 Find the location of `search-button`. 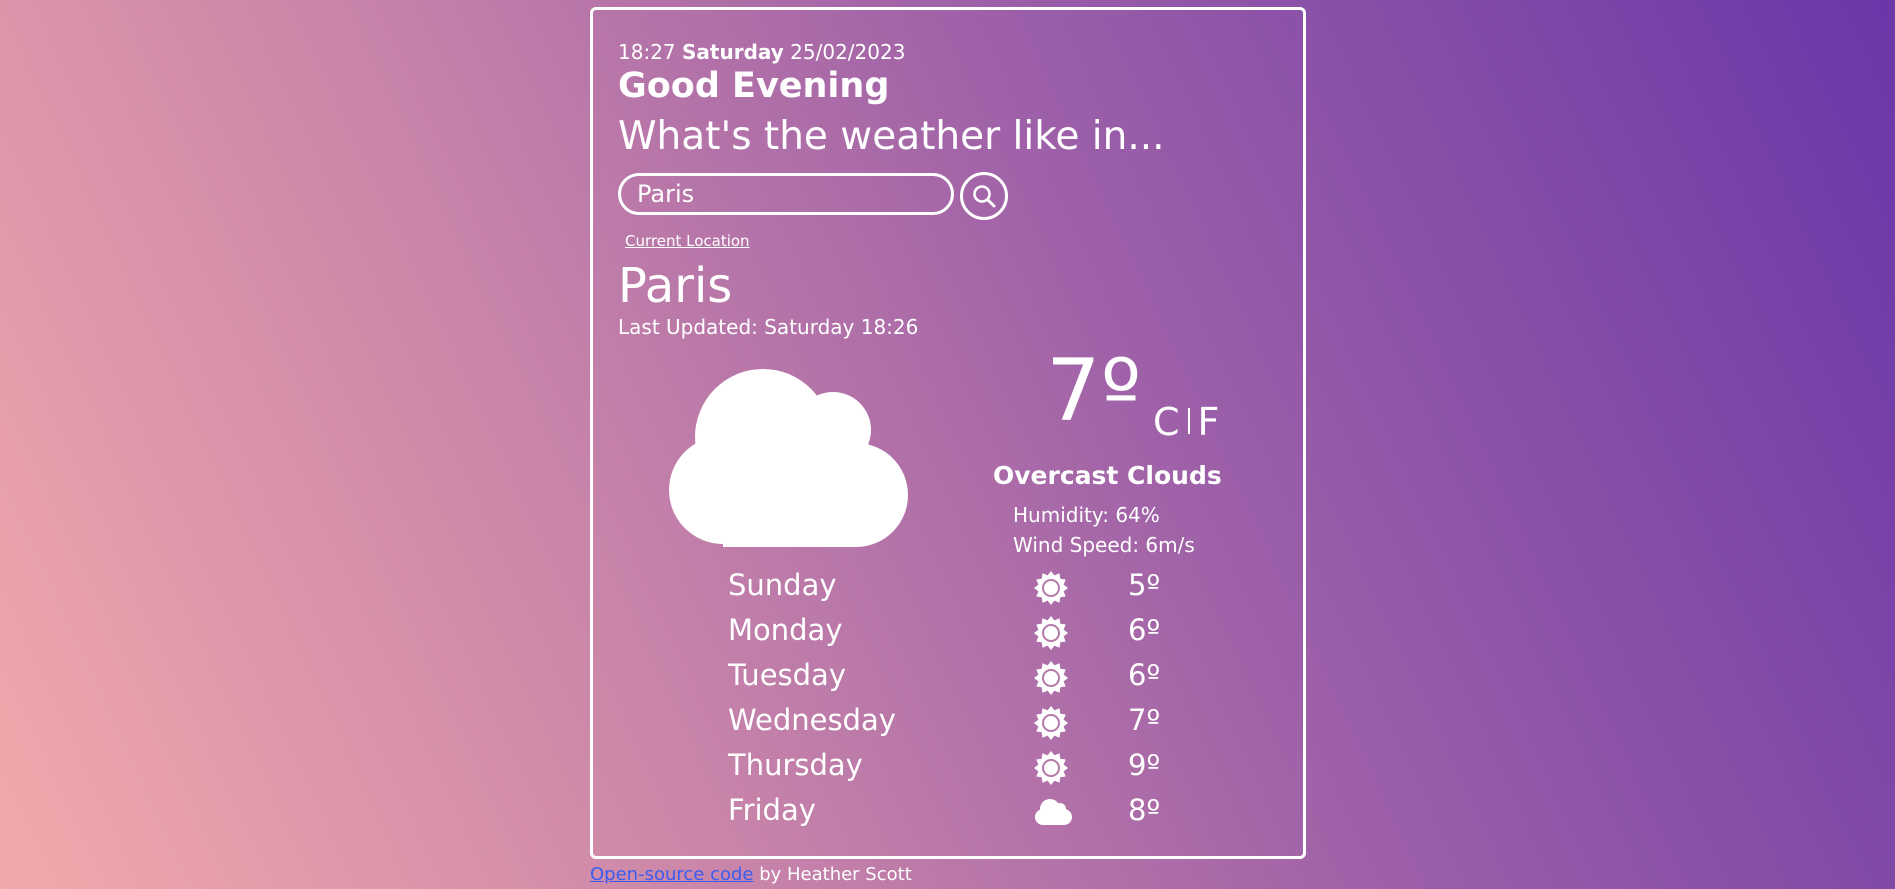

search-button is located at coordinates (984, 196).